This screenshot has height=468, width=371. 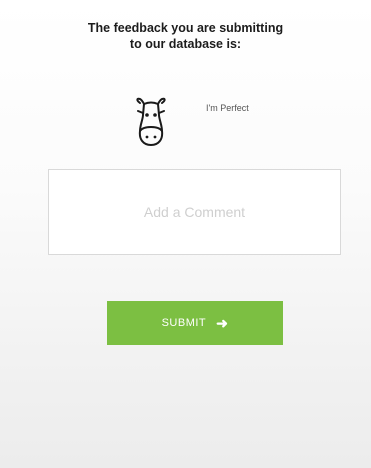 I want to click on arrow-right-icon: ➜, so click(x=222, y=323).